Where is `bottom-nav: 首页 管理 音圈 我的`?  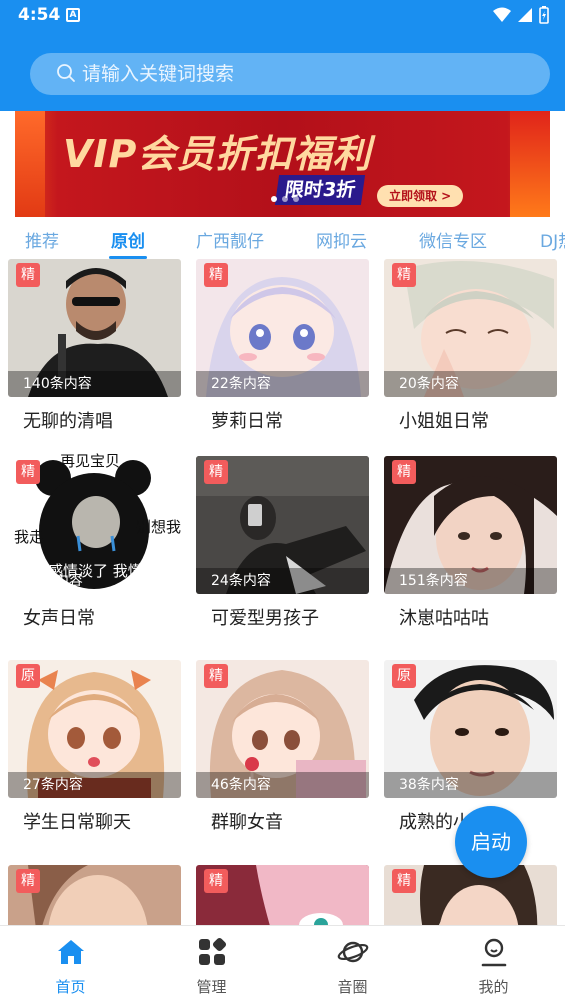 bottom-nav: 首页 管理 音圈 我的 is located at coordinates (282, 964).